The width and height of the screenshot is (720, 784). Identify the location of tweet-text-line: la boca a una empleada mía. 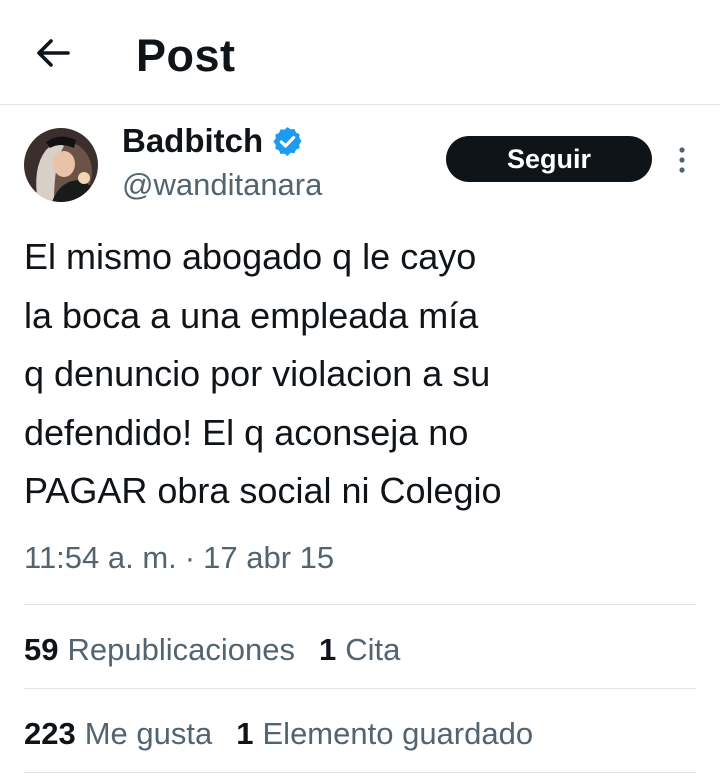
(251, 315).